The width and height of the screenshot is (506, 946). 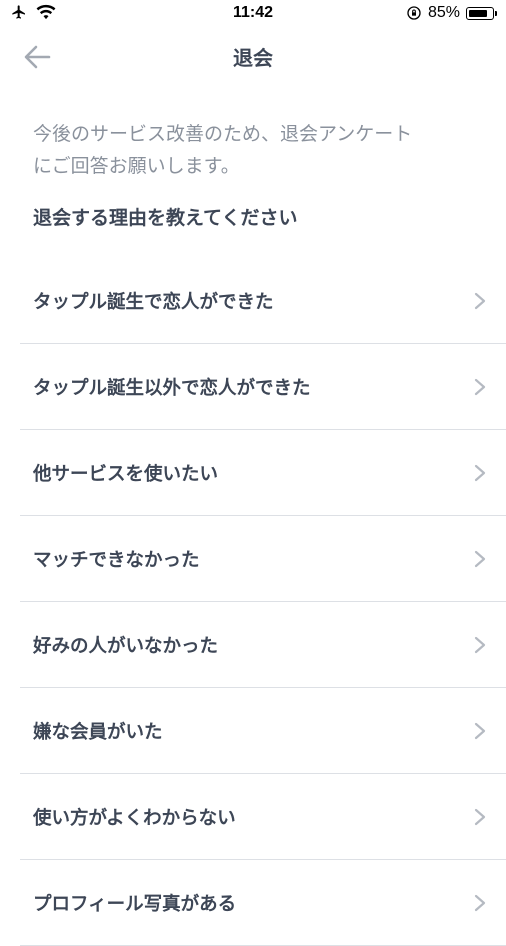 What do you see at coordinates (263, 559) in the screenshot?
I see `reason-item: マッチできなかった` at bounding box center [263, 559].